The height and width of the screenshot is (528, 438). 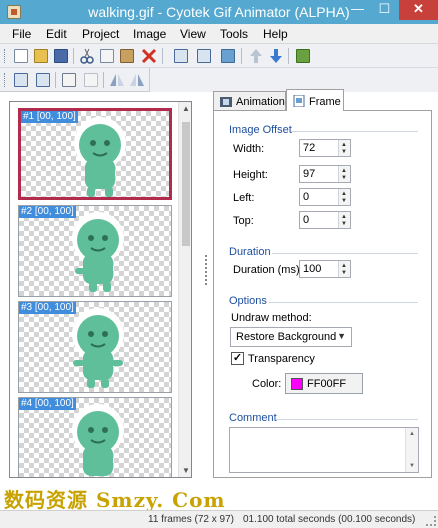 What do you see at coordinates (69, 80) in the screenshot?
I see `duplicate-icon` at bounding box center [69, 80].